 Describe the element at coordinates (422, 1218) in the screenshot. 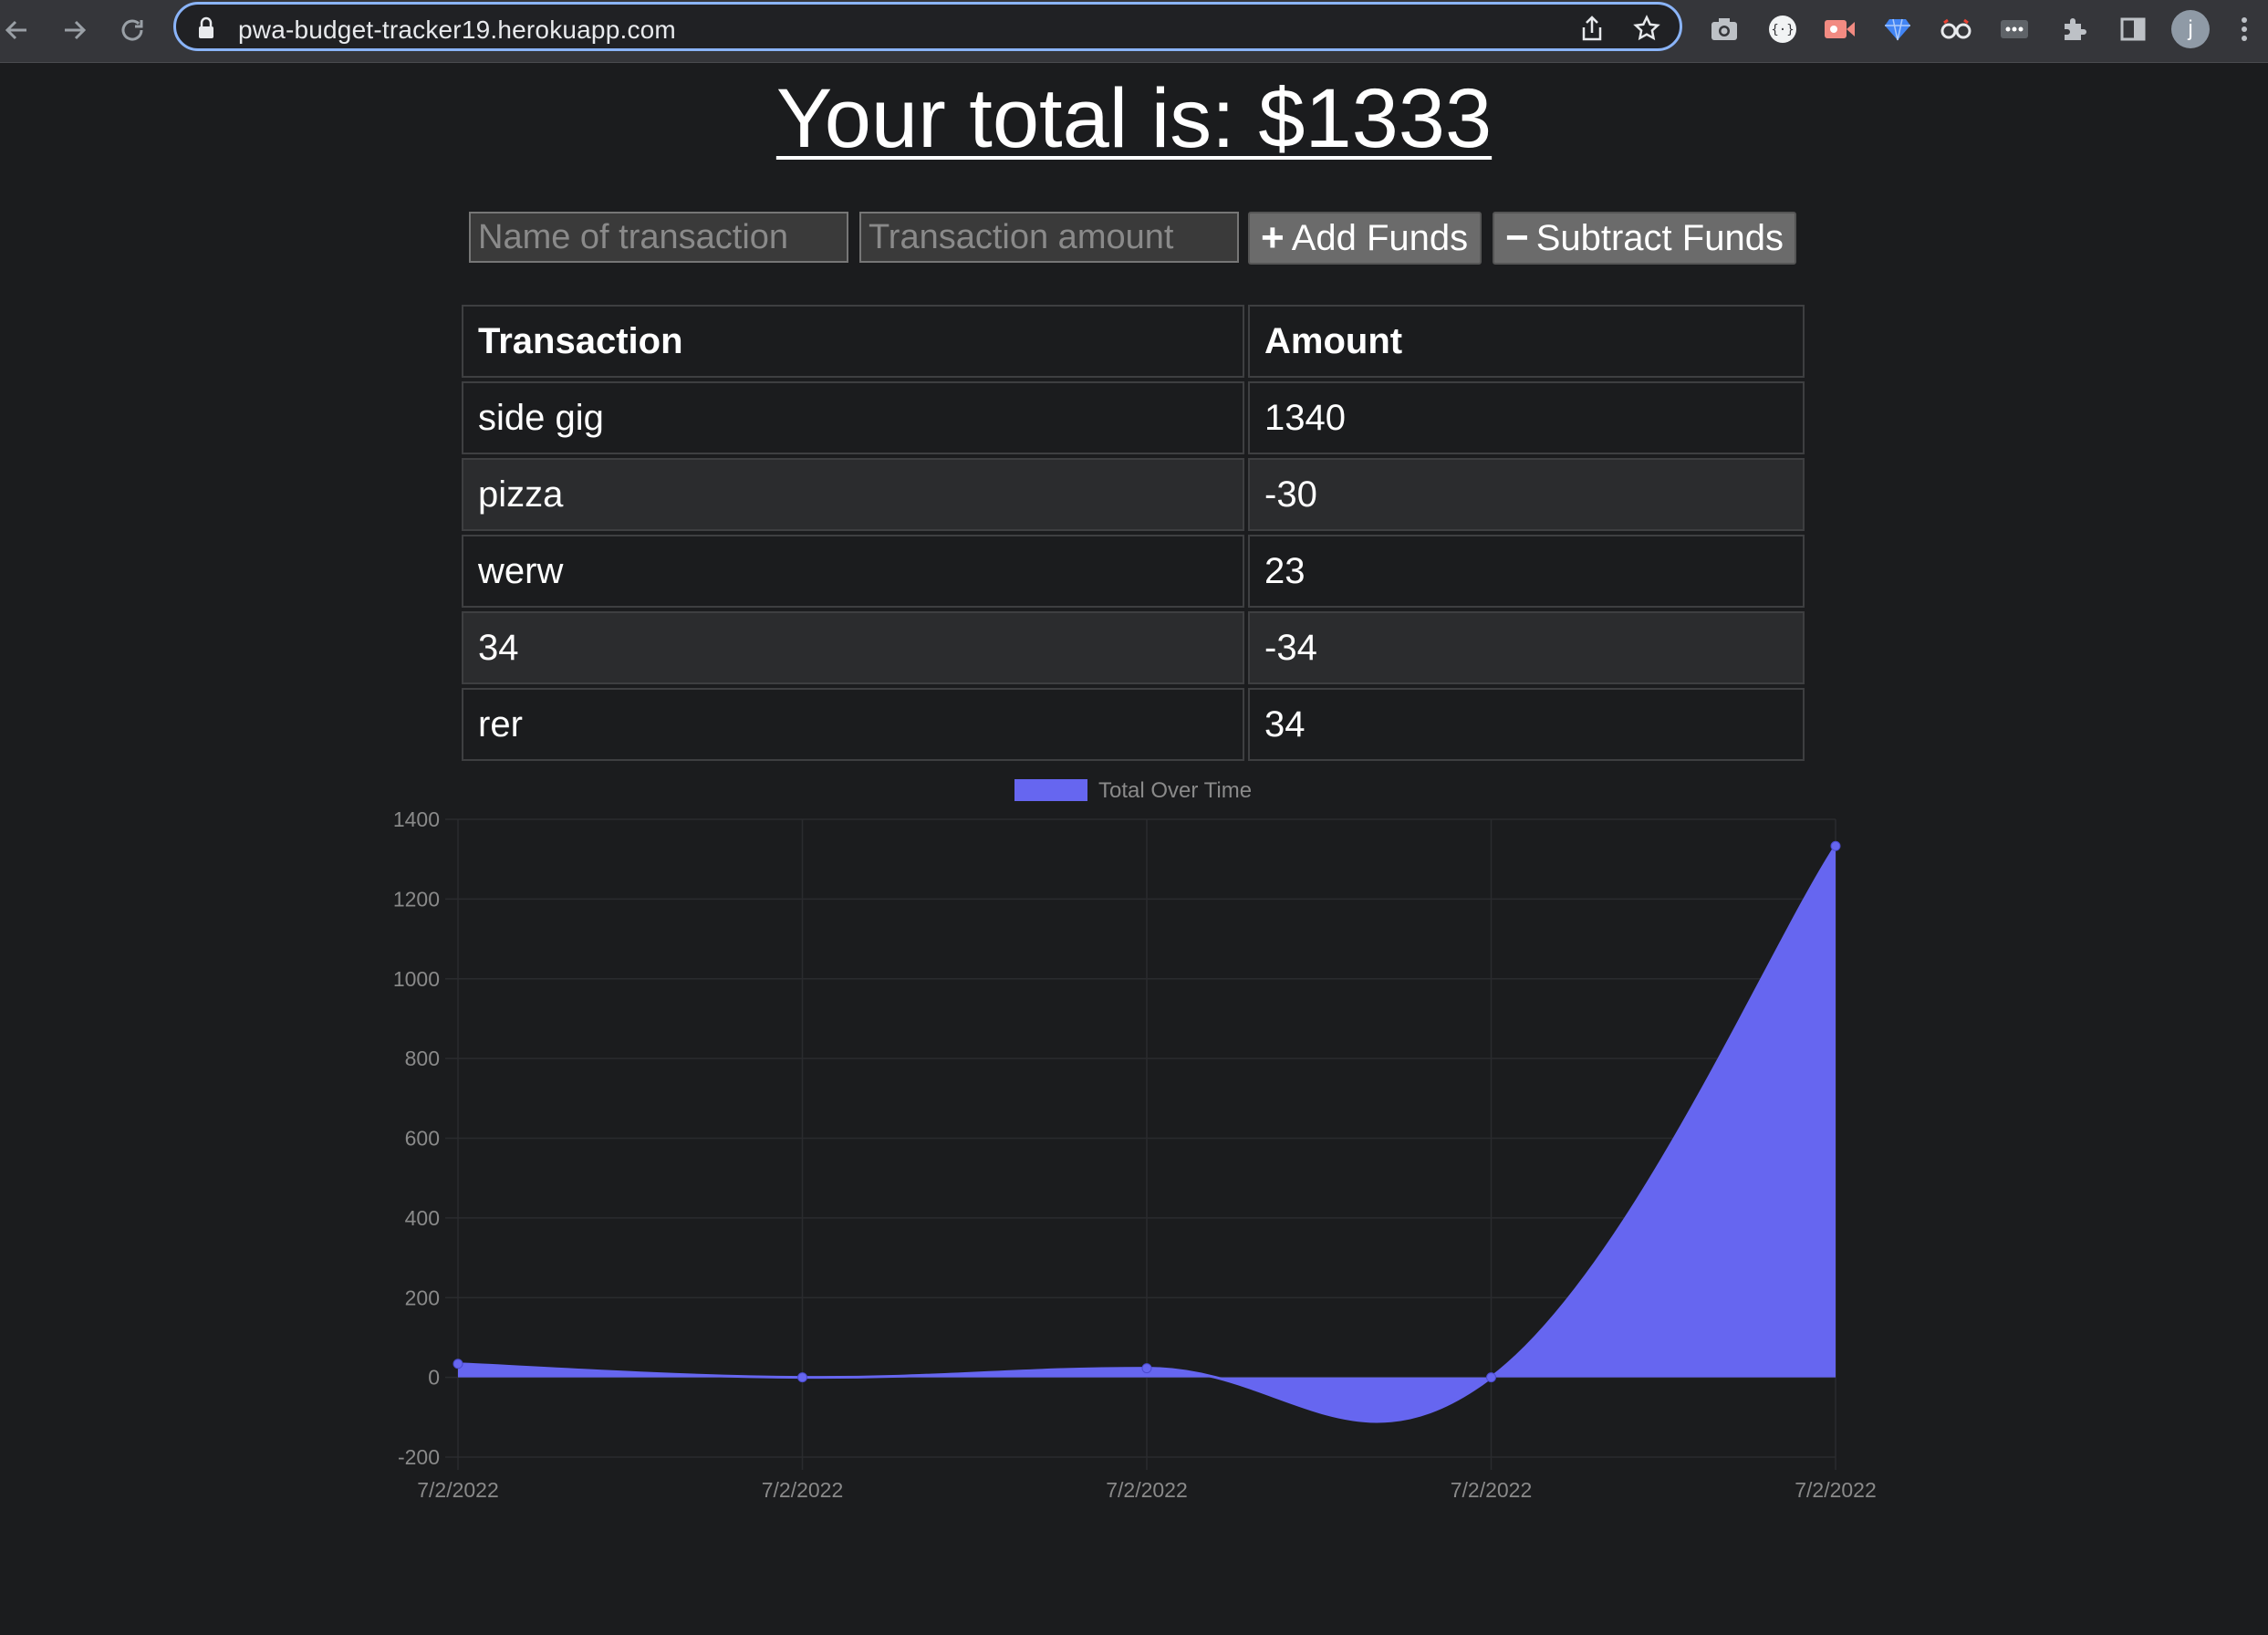

I see `y-tick-label: 400` at that location.